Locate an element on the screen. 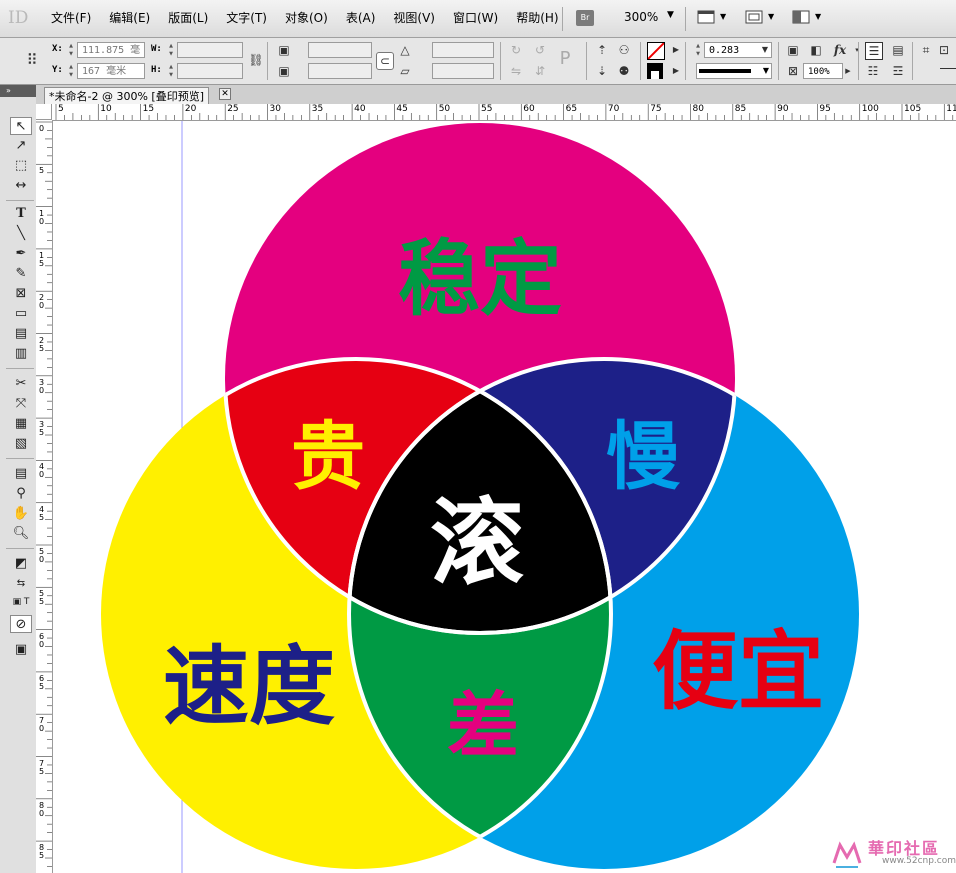 The width and height of the screenshot is (956, 873). ruler-label: 65 is located at coordinates (571, 109).